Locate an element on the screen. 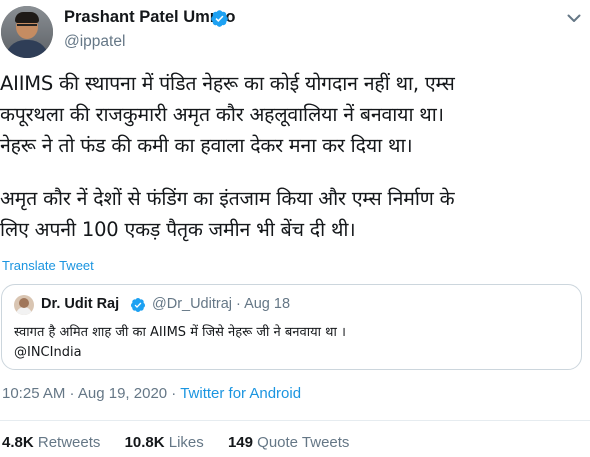 The width and height of the screenshot is (590, 457). tweet-timestamp: 10:25 AM · Aug 19, 2020 · is located at coordinates (91, 393).